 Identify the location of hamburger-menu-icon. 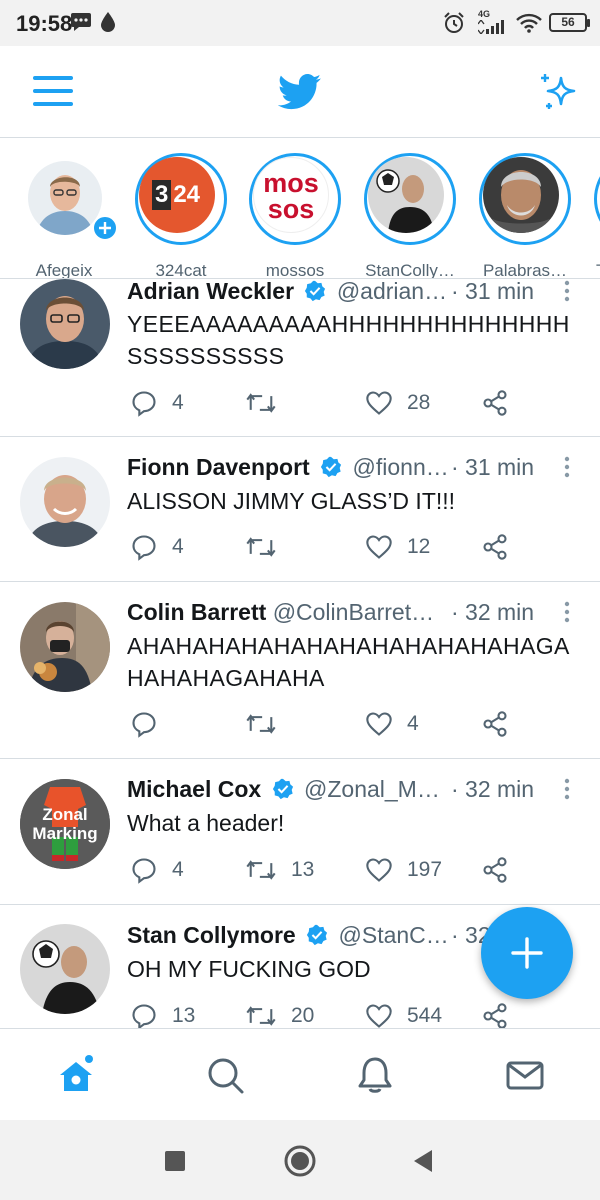
(53, 91).